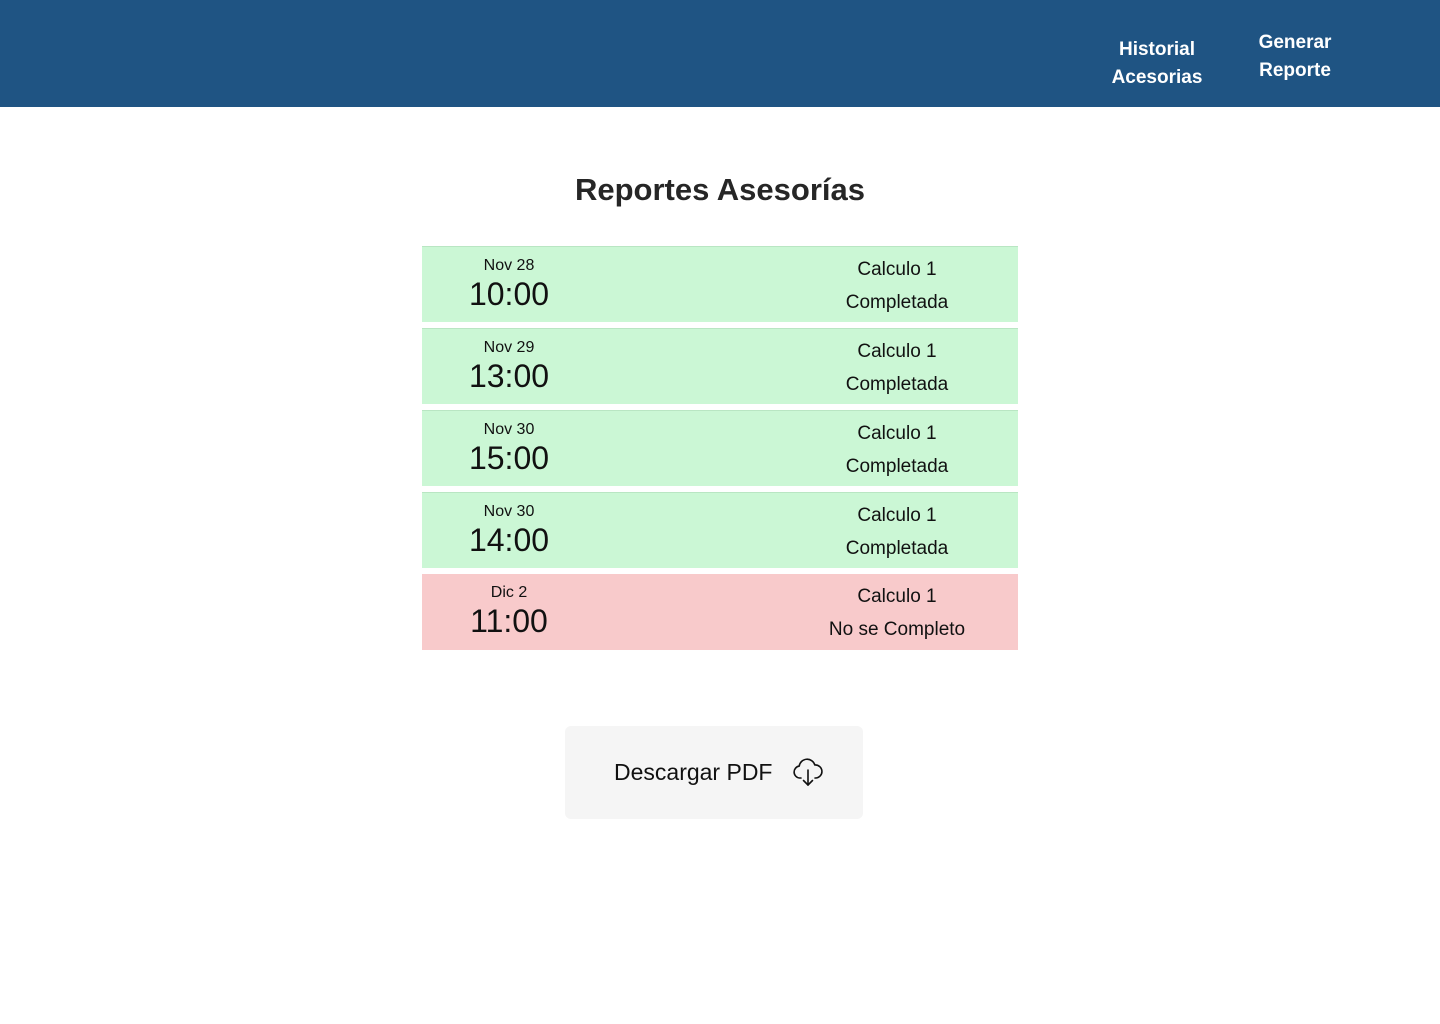  Describe the element at coordinates (509, 540) in the screenshot. I see `report-time: 14:00` at that location.